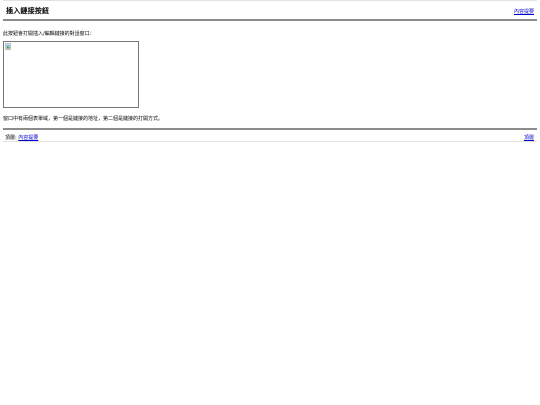  Describe the element at coordinates (28, 138) in the screenshot. I see `footer-contents-link: 內容提要` at that location.